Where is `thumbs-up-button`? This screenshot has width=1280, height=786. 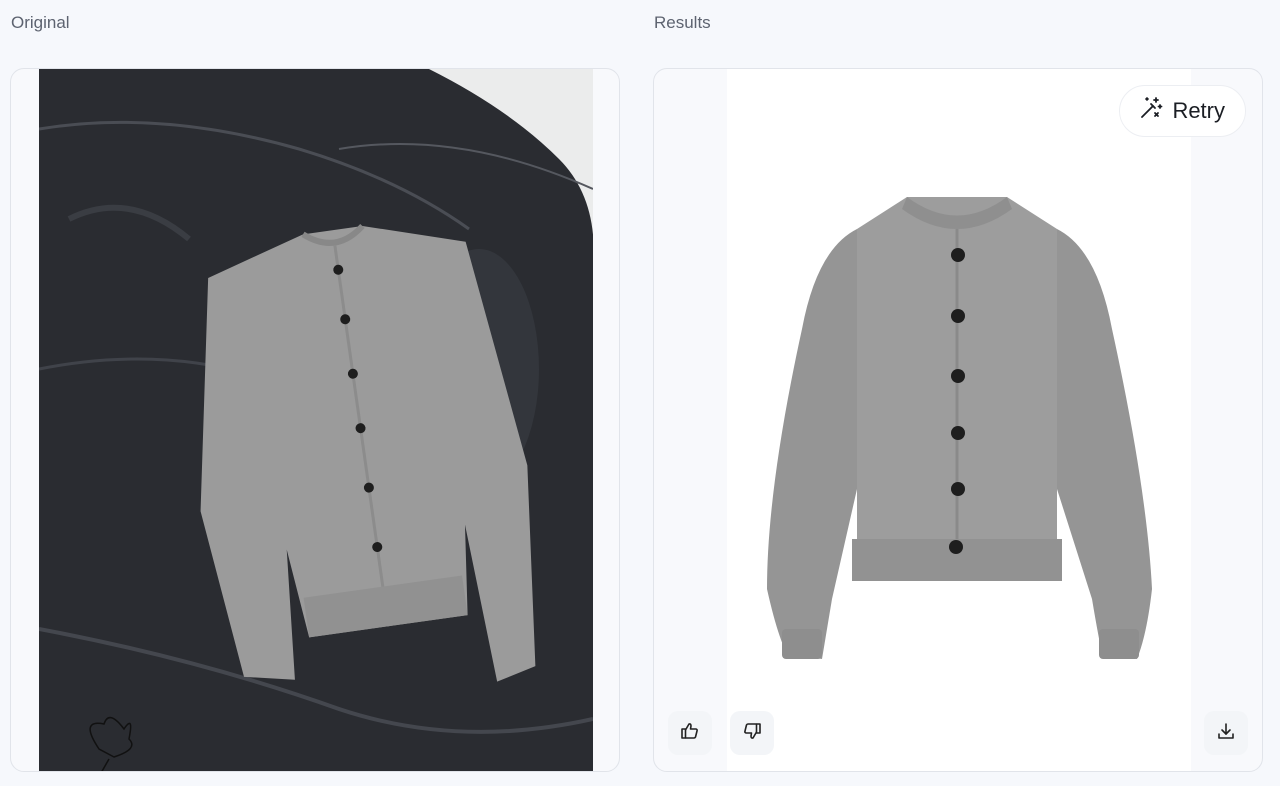
thumbs-up-button is located at coordinates (690, 733).